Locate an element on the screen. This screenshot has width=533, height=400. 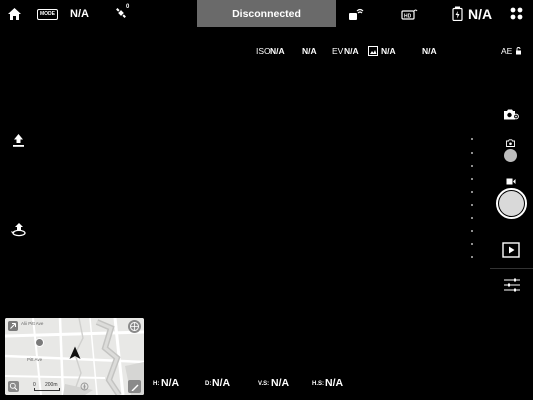
map-street-label: Pitt Ave is located at coordinates (35, 359).